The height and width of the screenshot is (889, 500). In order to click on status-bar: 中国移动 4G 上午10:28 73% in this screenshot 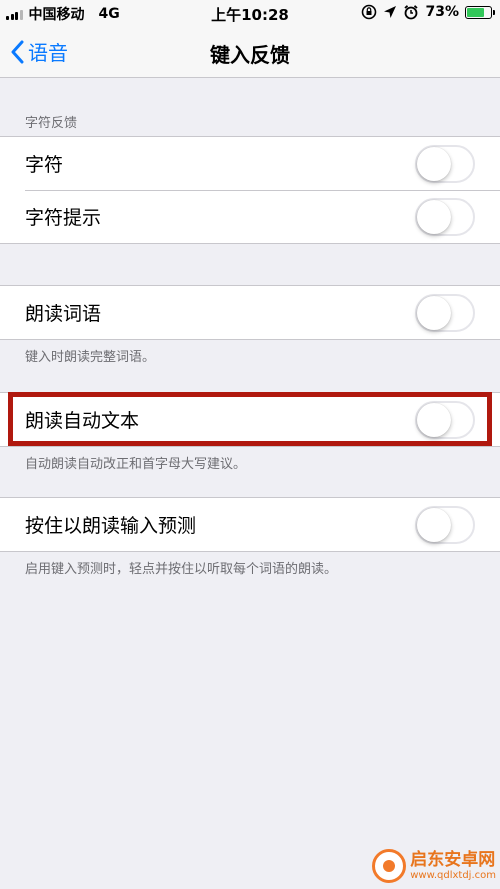, I will do `click(250, 13)`.